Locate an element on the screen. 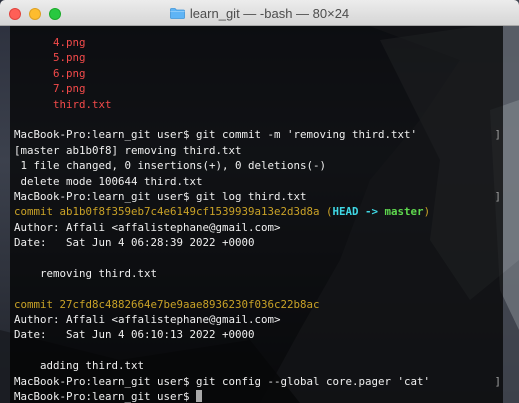  terminal-line: 6.png is located at coordinates (258, 73).